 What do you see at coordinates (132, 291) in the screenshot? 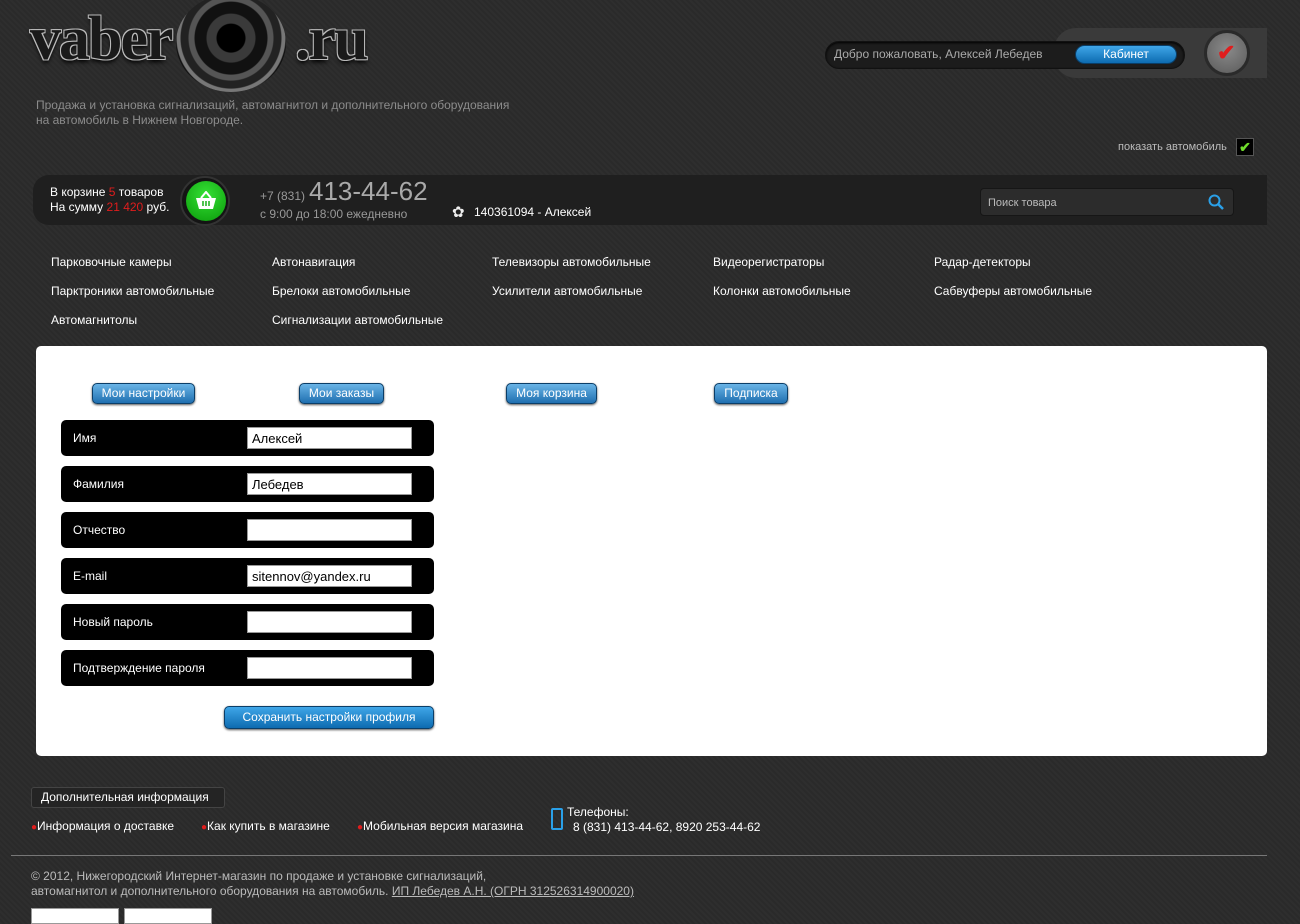
I see `category-link: Парктроники автомобильные` at bounding box center [132, 291].